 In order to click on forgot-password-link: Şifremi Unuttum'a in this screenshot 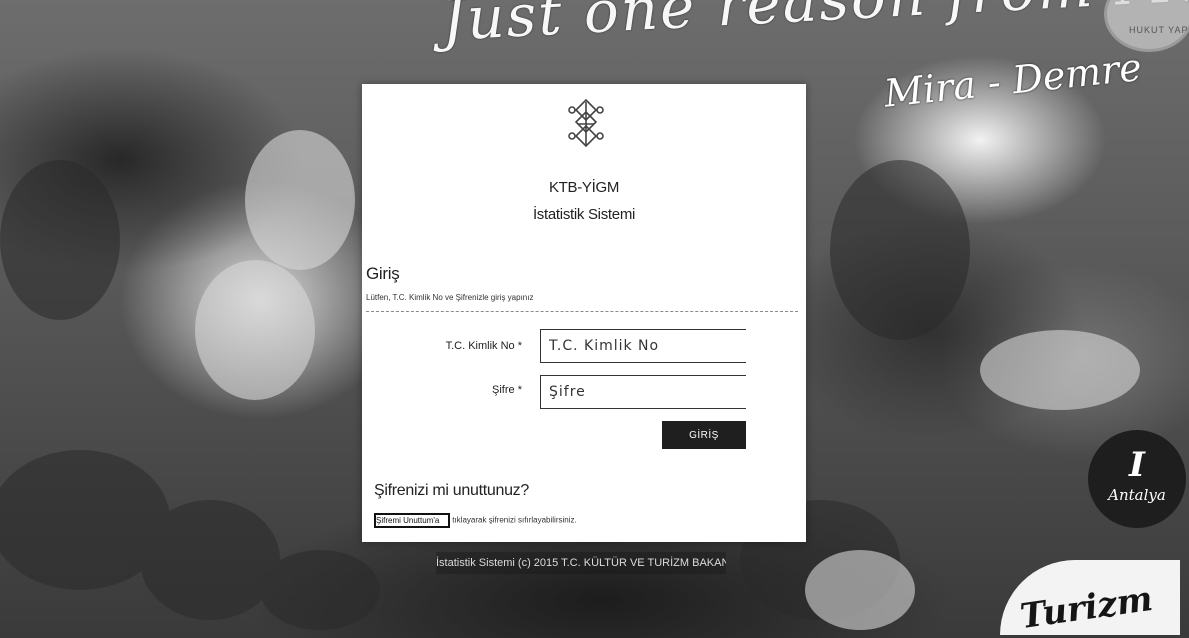, I will do `click(412, 520)`.